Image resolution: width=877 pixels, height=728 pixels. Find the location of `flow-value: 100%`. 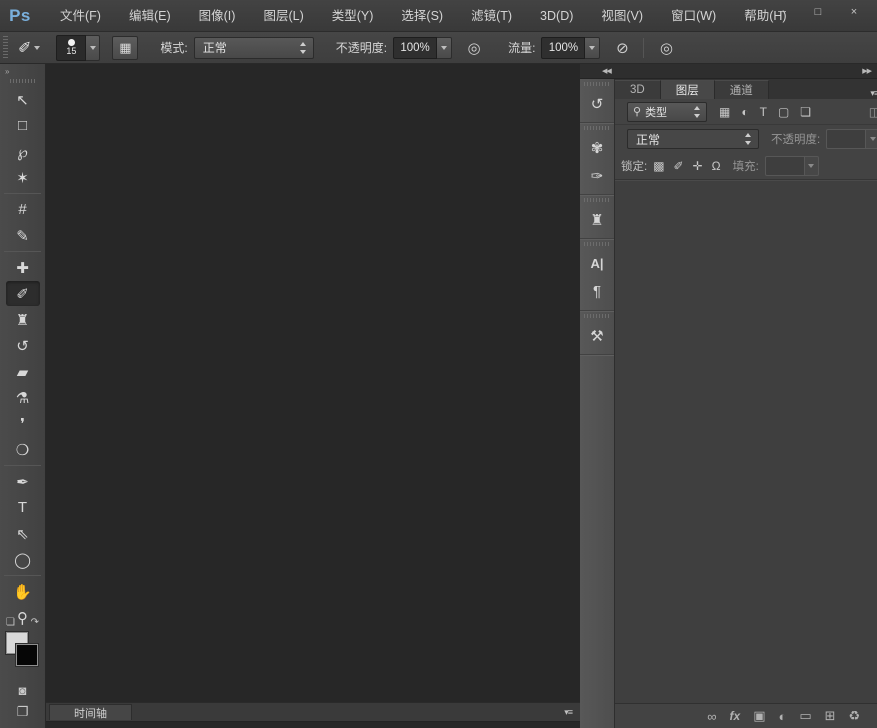

flow-value: 100% is located at coordinates (563, 47).